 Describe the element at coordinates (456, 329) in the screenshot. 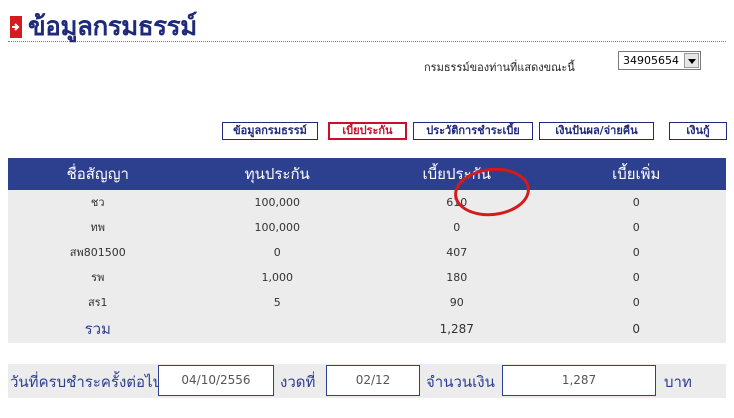

I see `total-premium: 1,287` at that location.